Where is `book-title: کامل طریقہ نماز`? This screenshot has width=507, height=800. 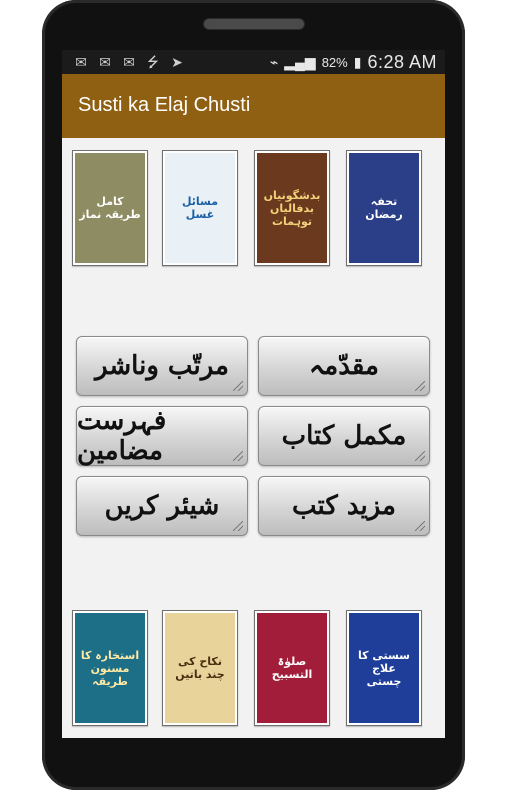 book-title: کامل طریقہ نماز is located at coordinates (110, 208).